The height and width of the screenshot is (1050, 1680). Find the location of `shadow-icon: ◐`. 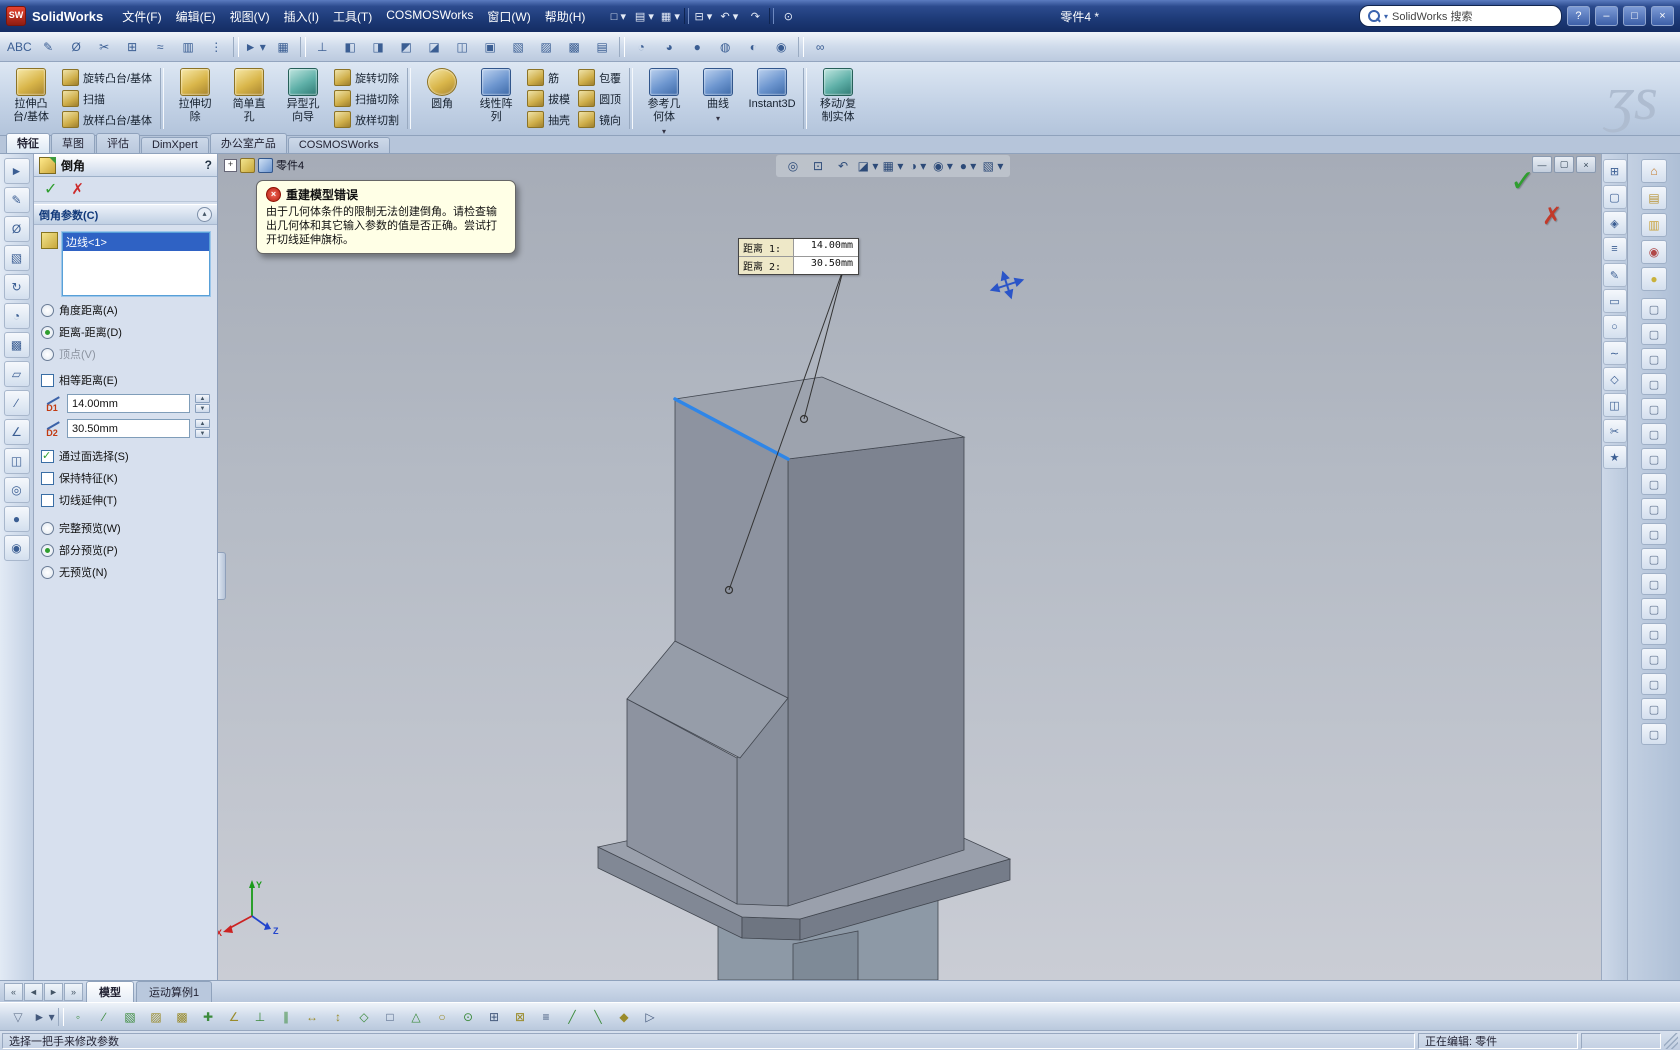

shadow-icon: ◐ is located at coordinates (753, 46).